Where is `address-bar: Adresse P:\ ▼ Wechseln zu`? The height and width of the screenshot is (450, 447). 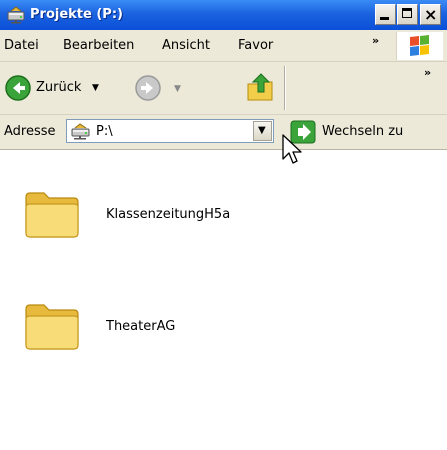
address-bar: Adresse P:\ ▼ Wechseln zu is located at coordinates (223, 132).